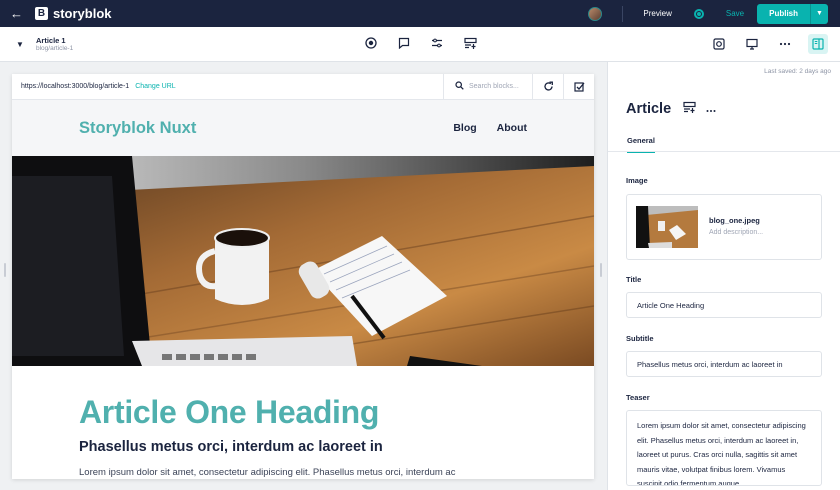  What do you see at coordinates (719, 44) in the screenshot?
I see `visual-mode-icon` at bounding box center [719, 44].